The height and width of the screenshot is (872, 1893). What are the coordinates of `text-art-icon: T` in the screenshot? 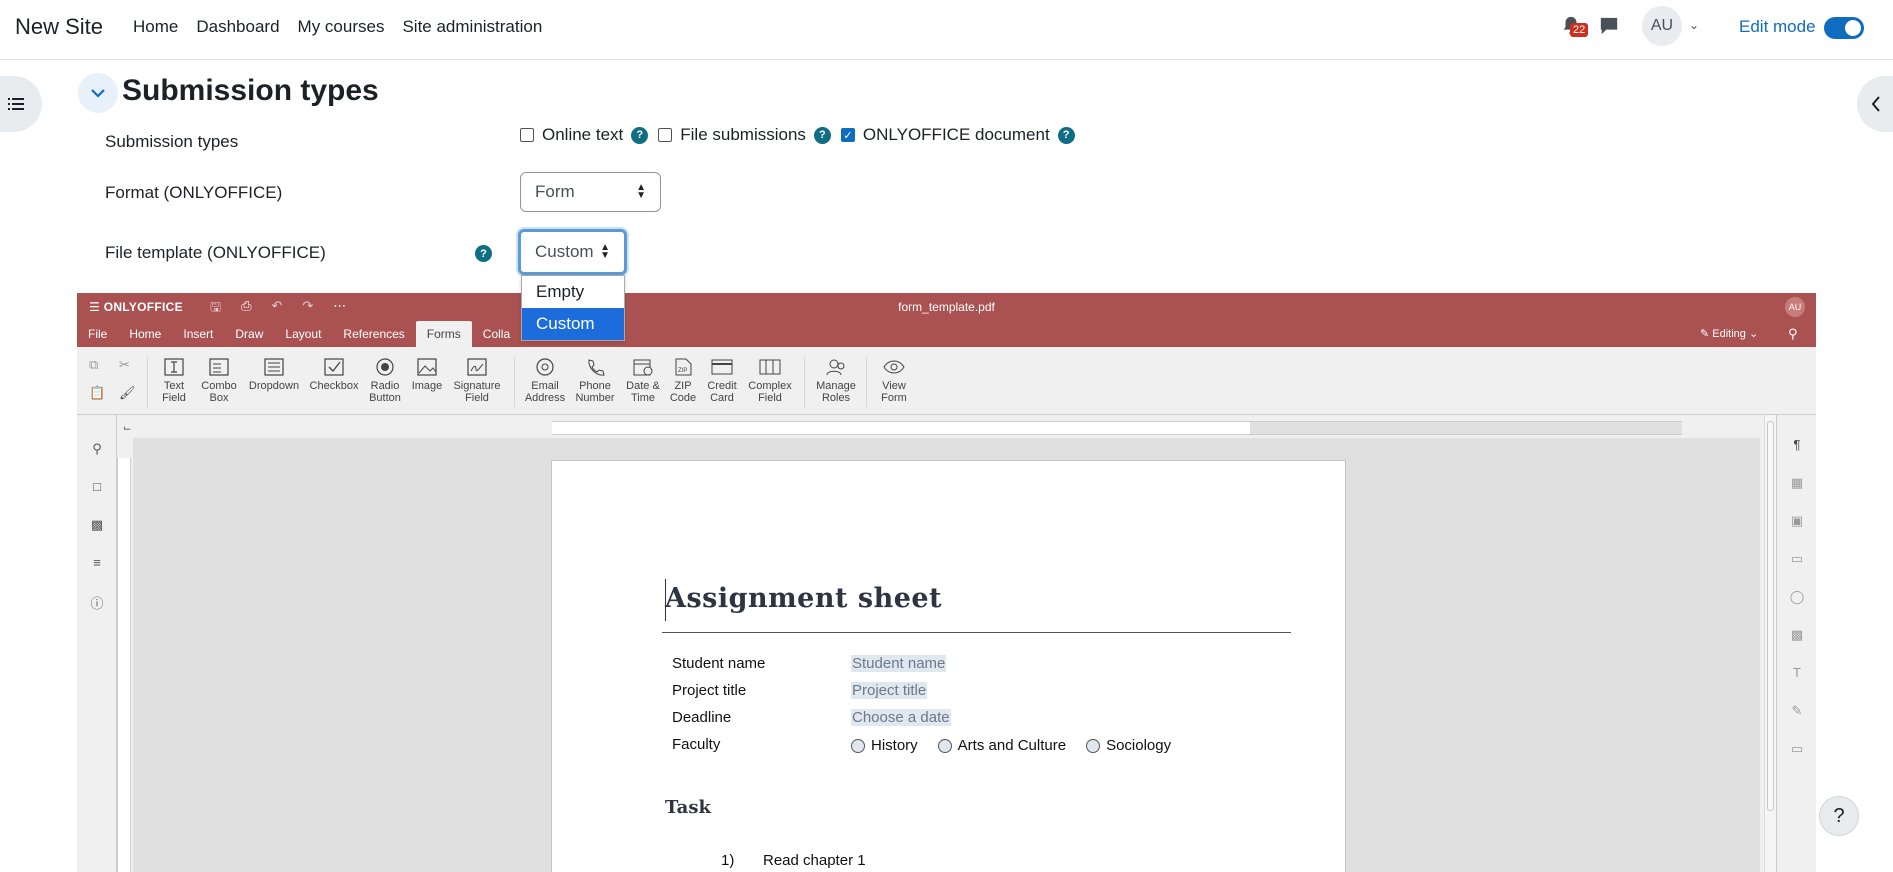 It's located at (1797, 673).